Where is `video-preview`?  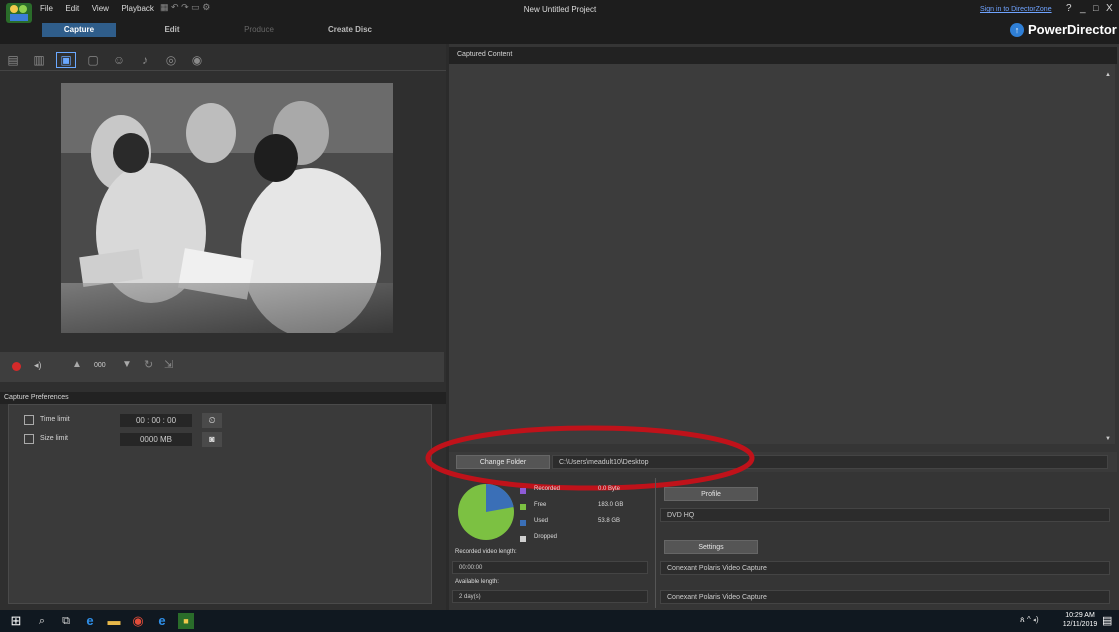
video-preview is located at coordinates (227, 208).